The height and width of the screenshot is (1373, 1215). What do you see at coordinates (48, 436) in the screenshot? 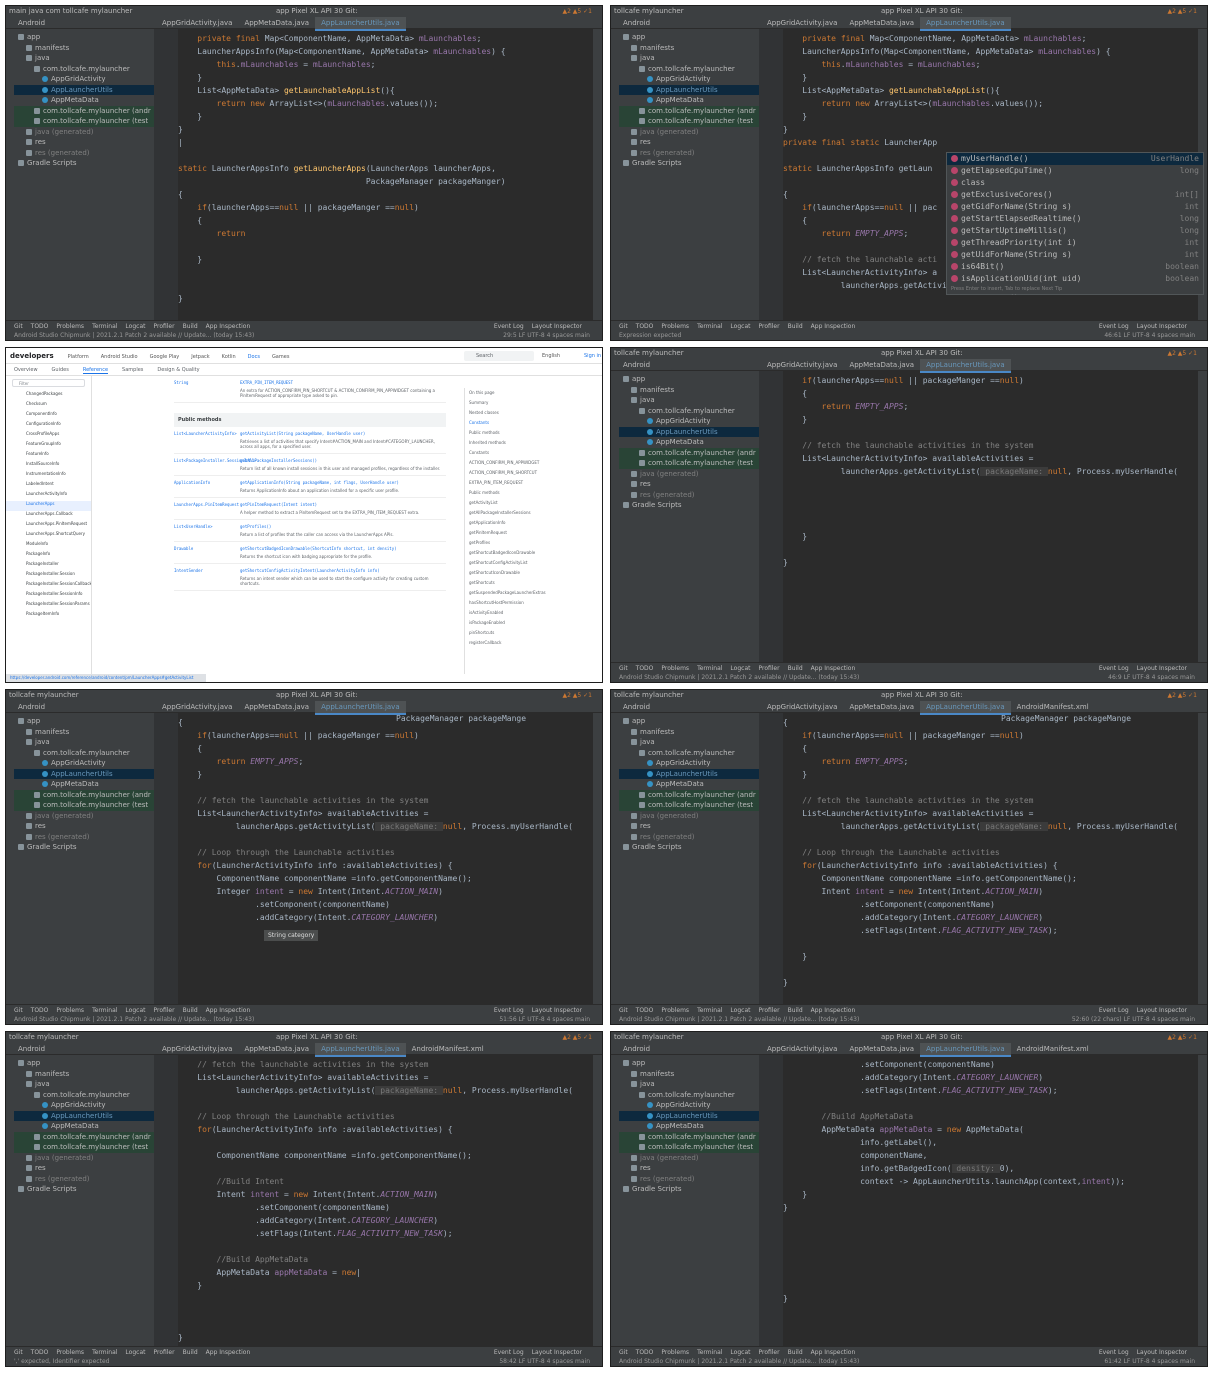
I see `sidebar-item: CrossProfileApps` at bounding box center [48, 436].